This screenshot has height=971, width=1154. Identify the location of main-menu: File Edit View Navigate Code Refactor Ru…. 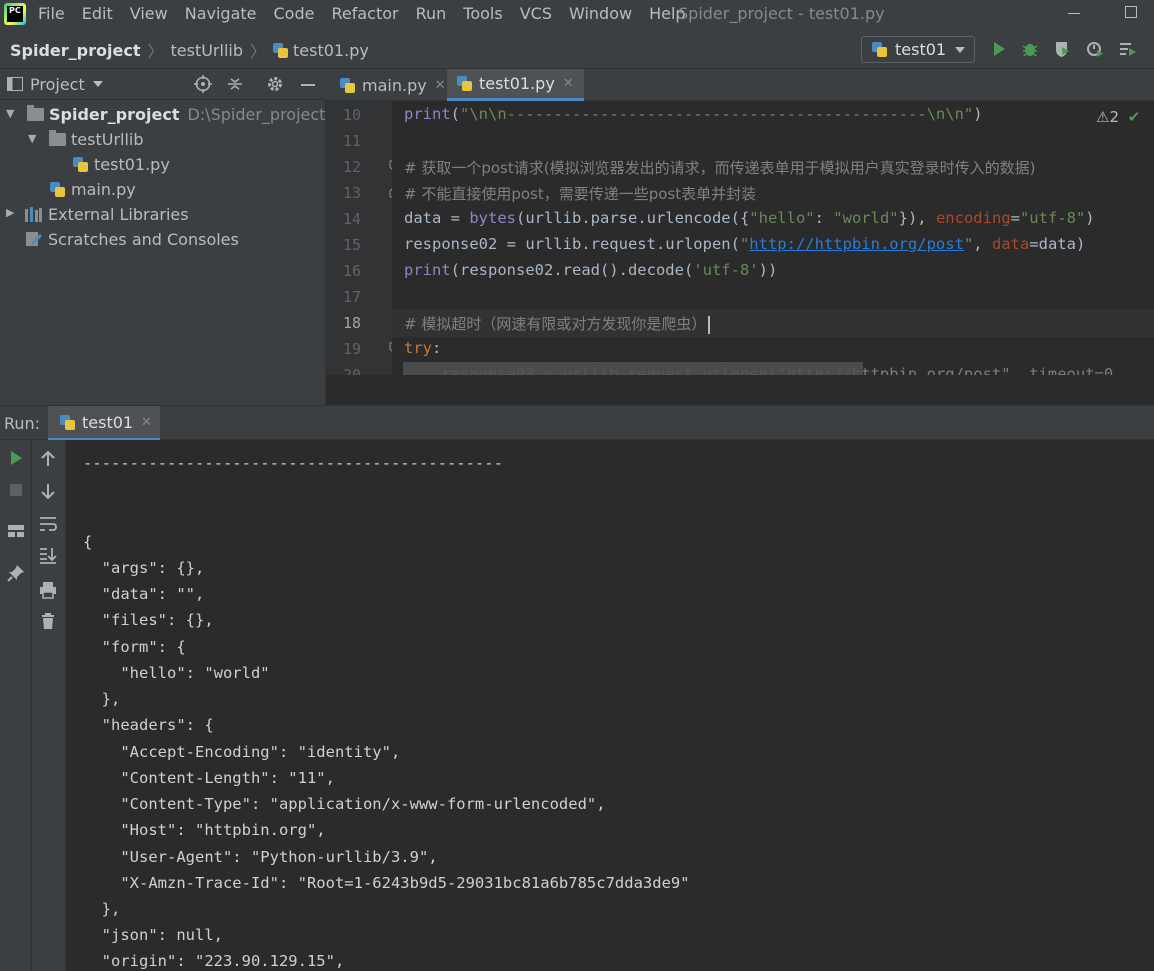
(370, 13).